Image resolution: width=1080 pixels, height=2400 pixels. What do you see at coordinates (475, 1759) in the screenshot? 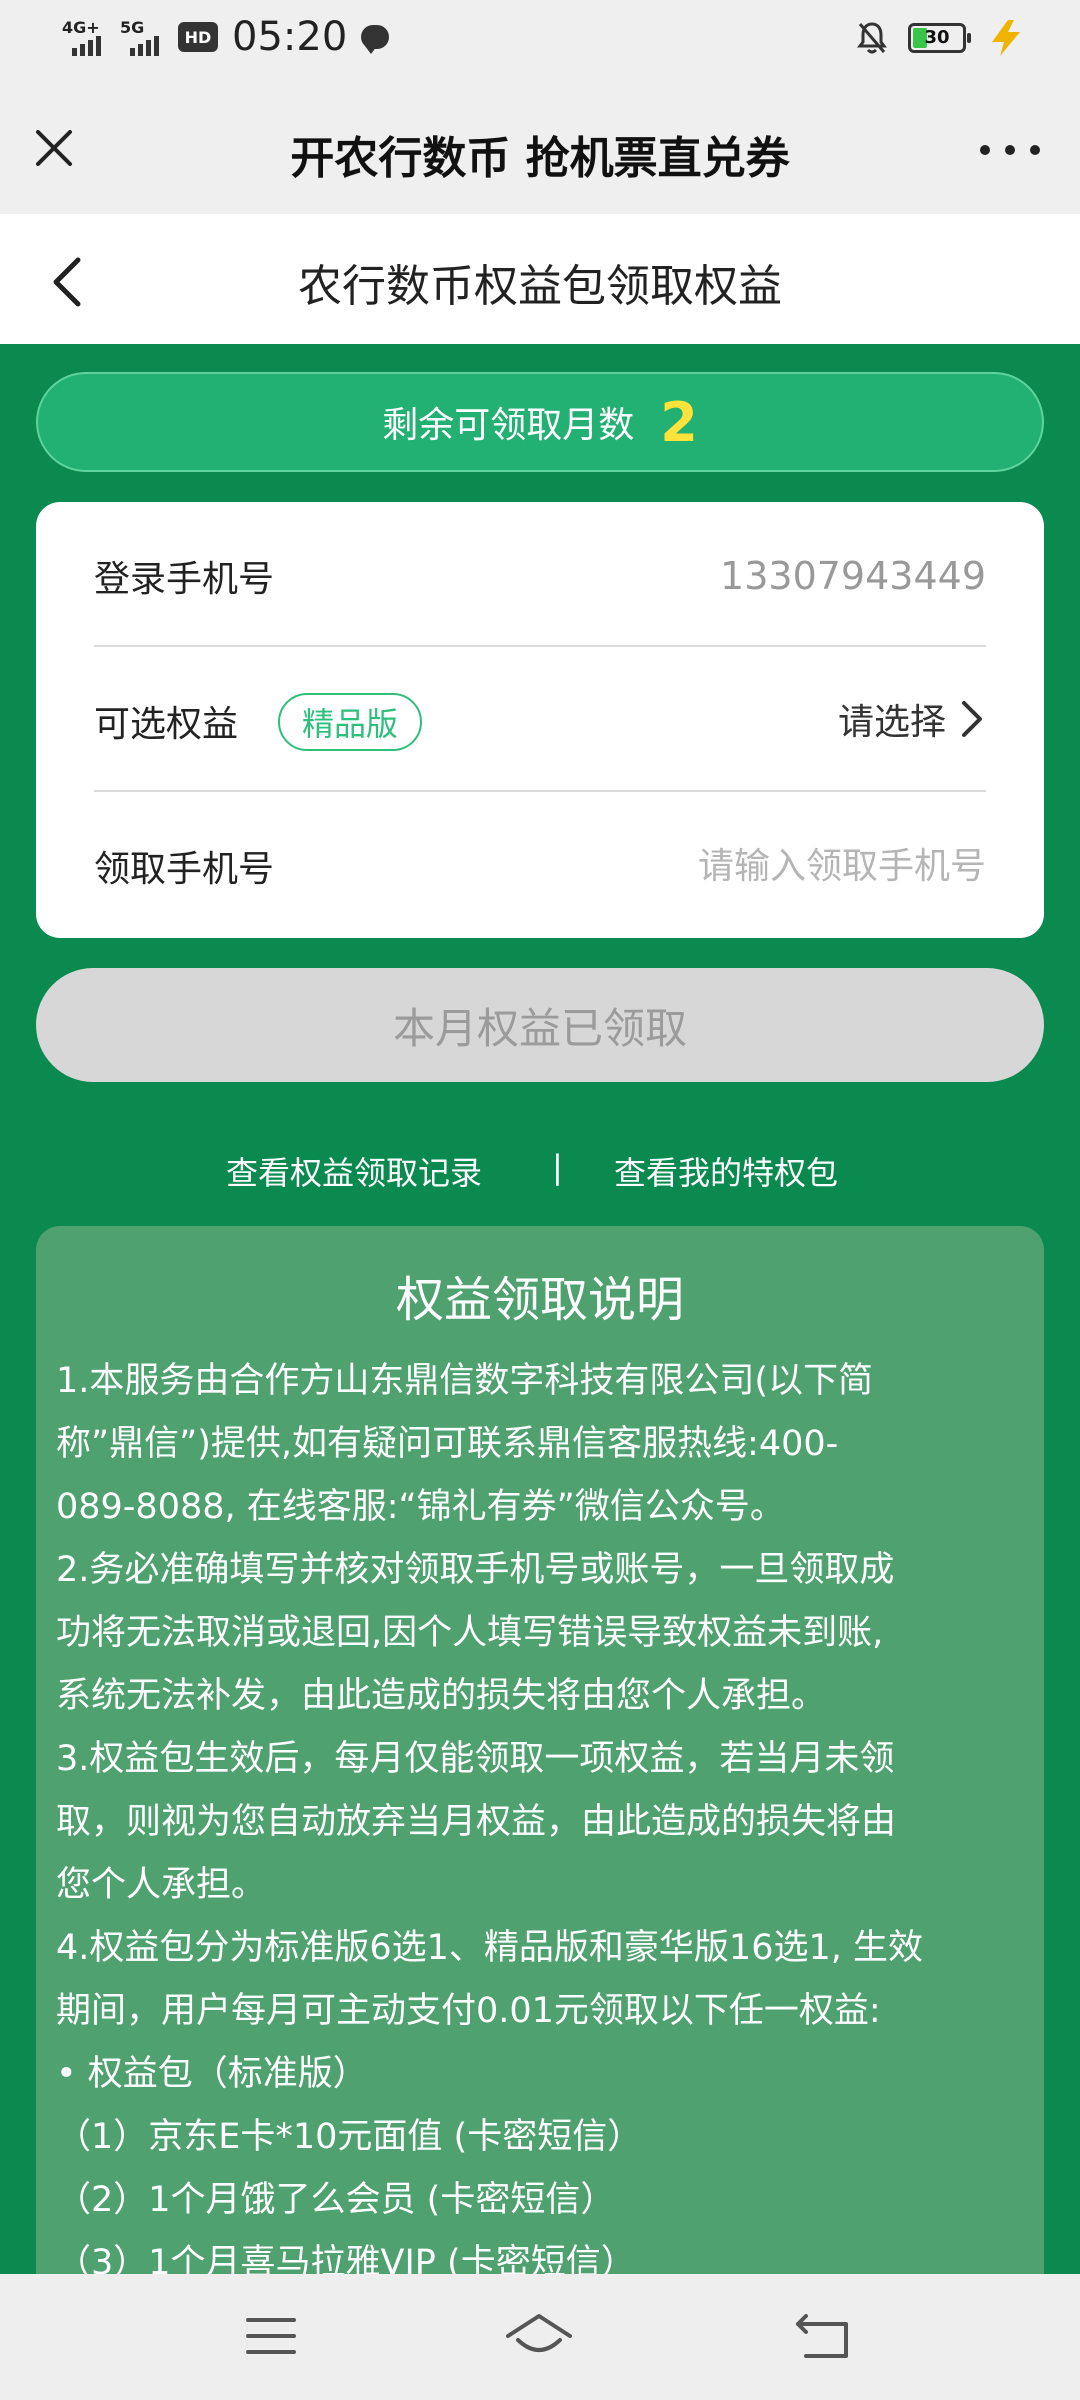
I see `instruction-line: 3.权益包生效后，每月仅能领取一项权益，若当月未领` at bounding box center [475, 1759].